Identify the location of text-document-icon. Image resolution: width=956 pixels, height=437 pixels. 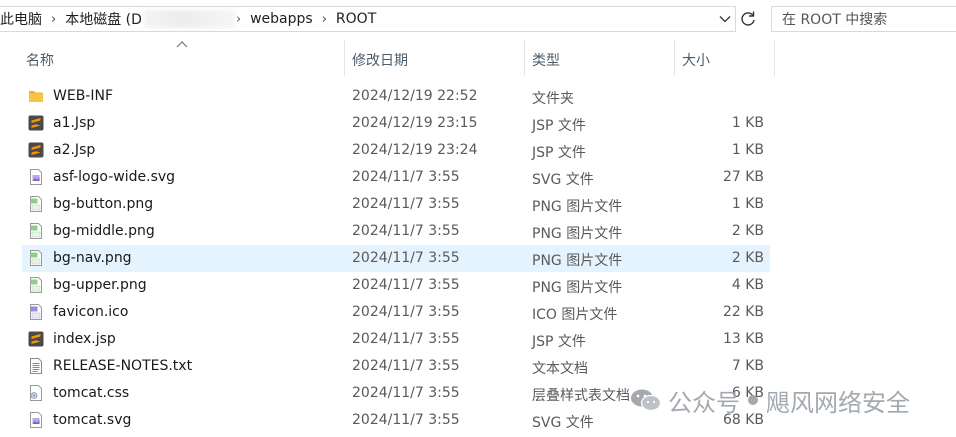
(36, 366).